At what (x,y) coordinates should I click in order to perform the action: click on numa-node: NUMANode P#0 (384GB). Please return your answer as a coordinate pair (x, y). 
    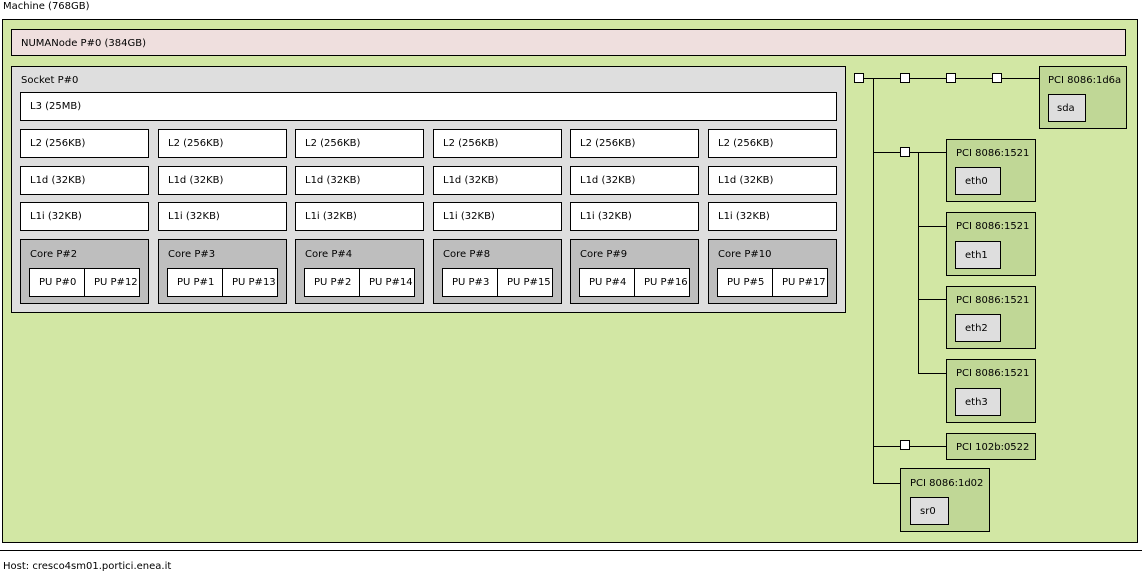
    Looking at the image, I should click on (568, 42).